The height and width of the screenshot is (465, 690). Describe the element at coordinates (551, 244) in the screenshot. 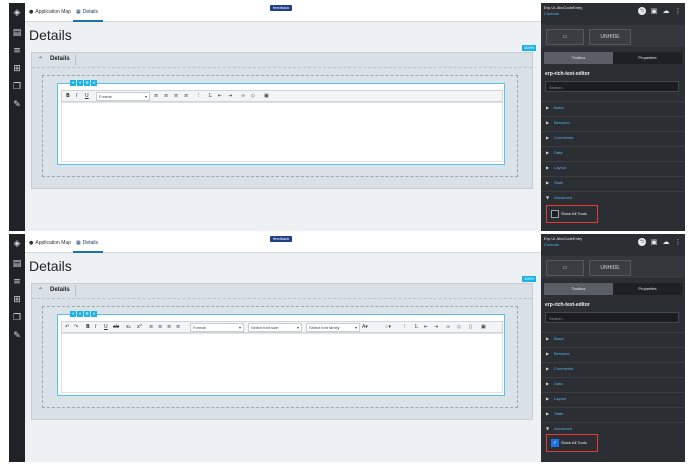

I see `panel-subtitle: Controls` at that location.